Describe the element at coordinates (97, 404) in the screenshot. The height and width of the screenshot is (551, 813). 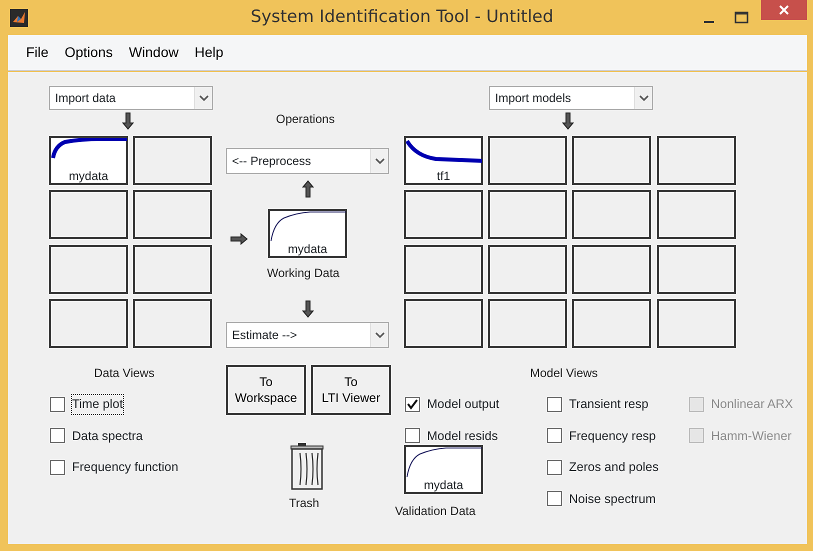
I see `checkbox-label: Time plot` at that location.